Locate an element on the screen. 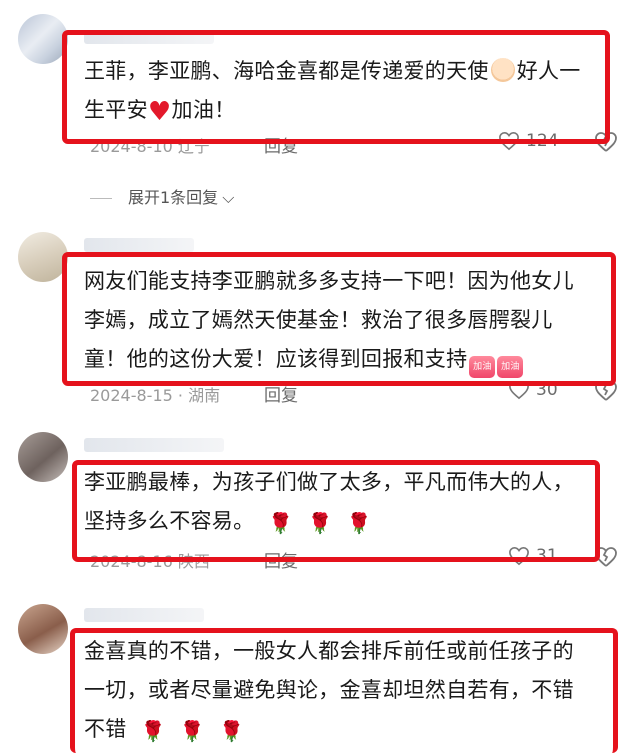  comment-date: 2024-8-15 · 湖南 is located at coordinates (155, 395).